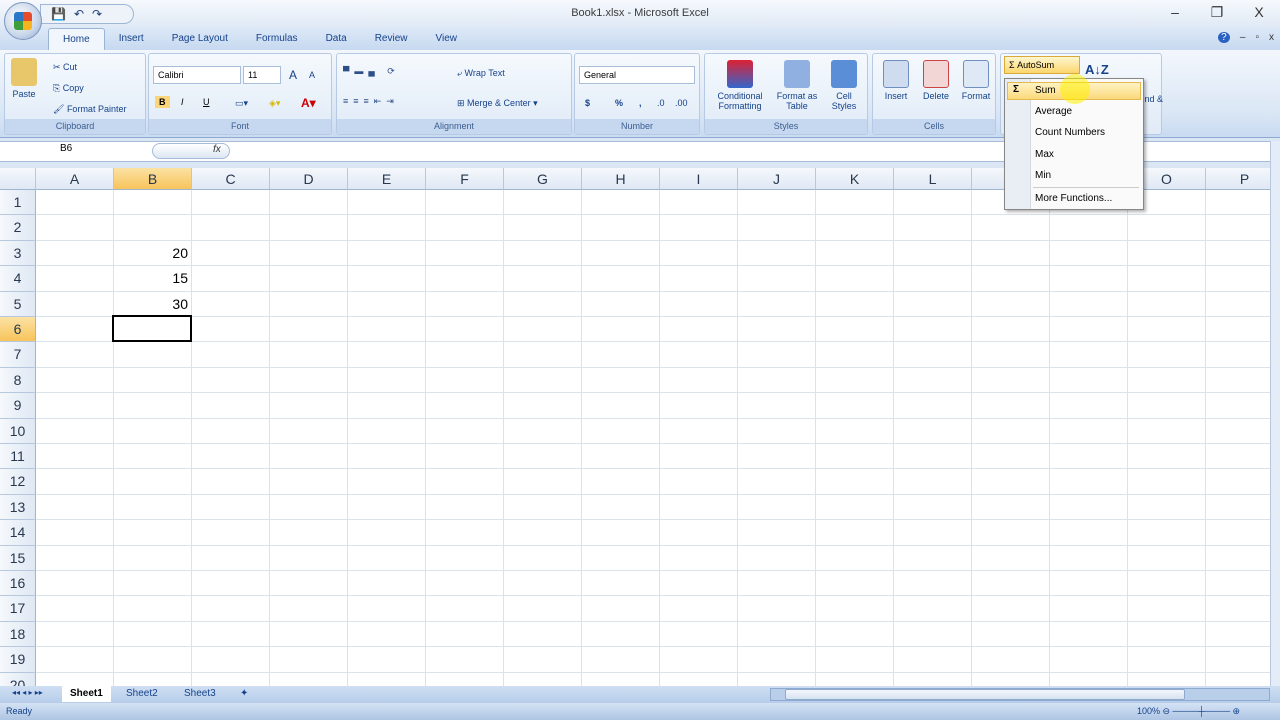  I want to click on restore-button: ❐, so click(1217, 12).